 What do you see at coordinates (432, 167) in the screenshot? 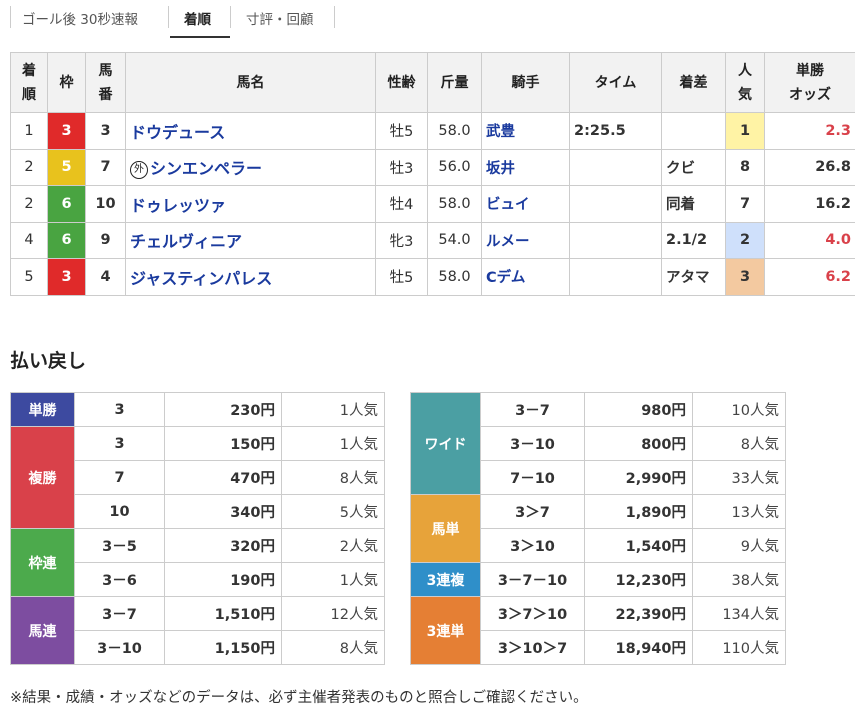
I see `table-row: 2 5 7 外シンエンペラー 牡3 56.0 坂井 クビ 8 26.8` at bounding box center [432, 167].